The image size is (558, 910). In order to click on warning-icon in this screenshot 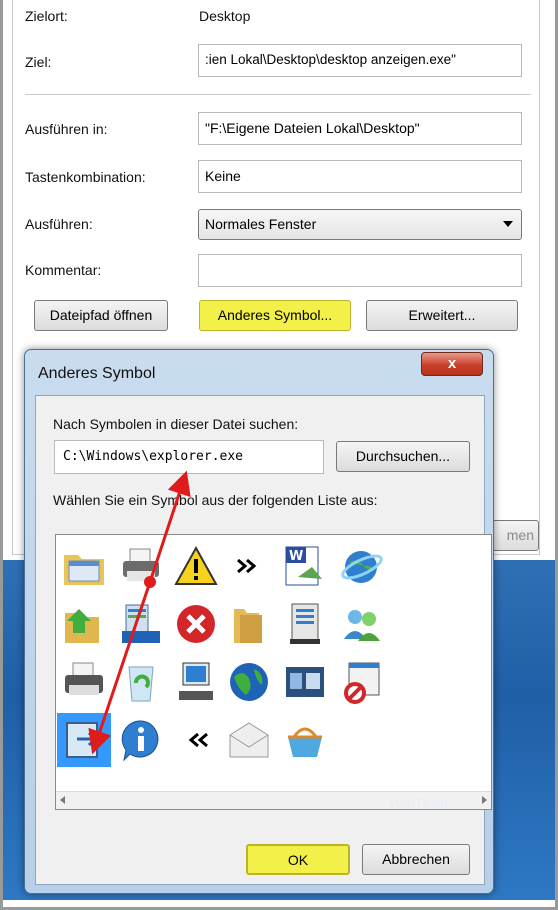, I will do `click(196, 566)`.